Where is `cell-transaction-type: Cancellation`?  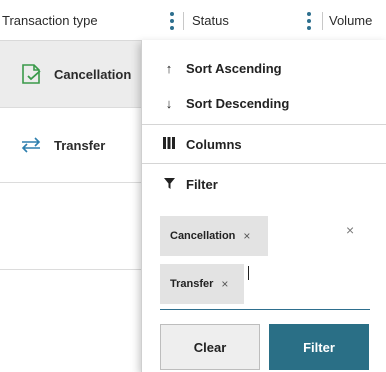 cell-transaction-type: Cancellation is located at coordinates (75, 74).